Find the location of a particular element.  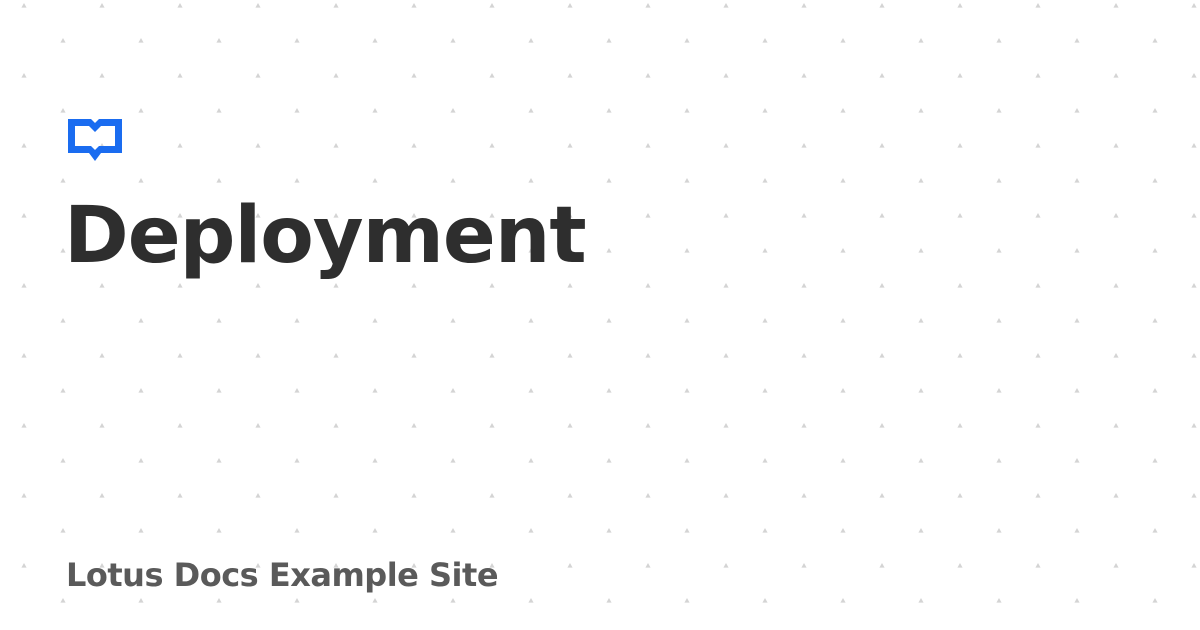

page-title: Deployment is located at coordinates (325, 236).